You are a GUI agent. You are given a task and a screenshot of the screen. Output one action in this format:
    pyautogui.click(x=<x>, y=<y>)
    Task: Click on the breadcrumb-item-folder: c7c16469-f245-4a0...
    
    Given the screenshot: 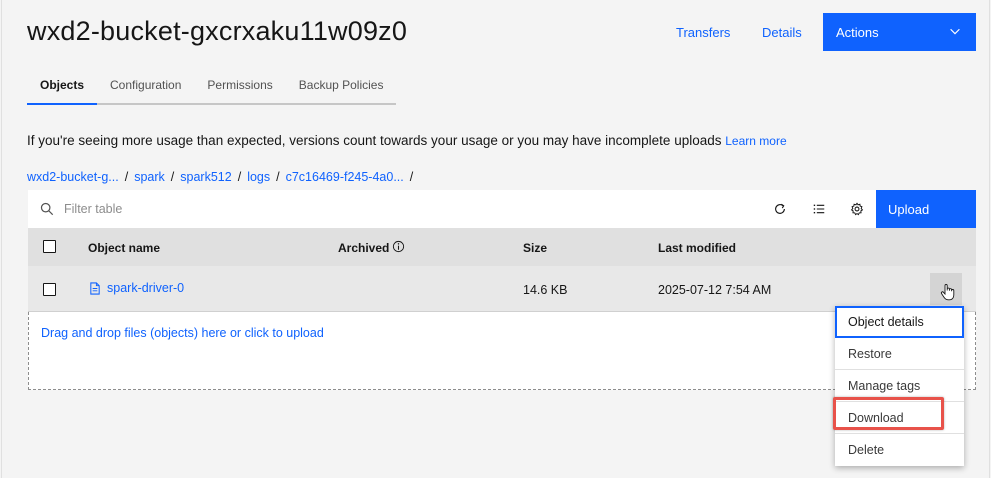 What is the action you would take?
    pyautogui.click(x=345, y=177)
    